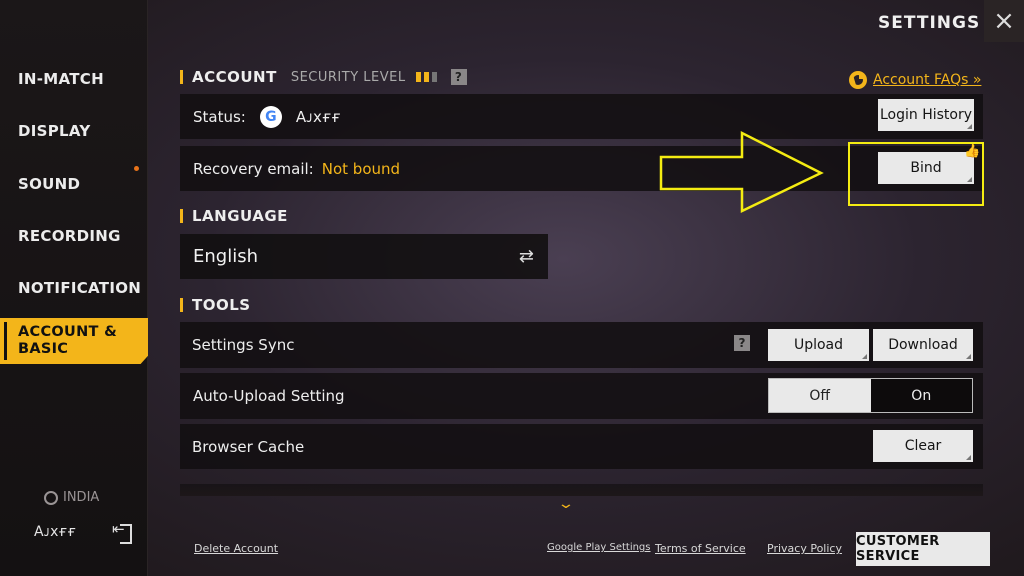 Image resolution: width=1024 pixels, height=576 pixels. Describe the element at coordinates (54, 131) in the screenshot. I see `sidebar-item-label: DISPLAY` at that location.